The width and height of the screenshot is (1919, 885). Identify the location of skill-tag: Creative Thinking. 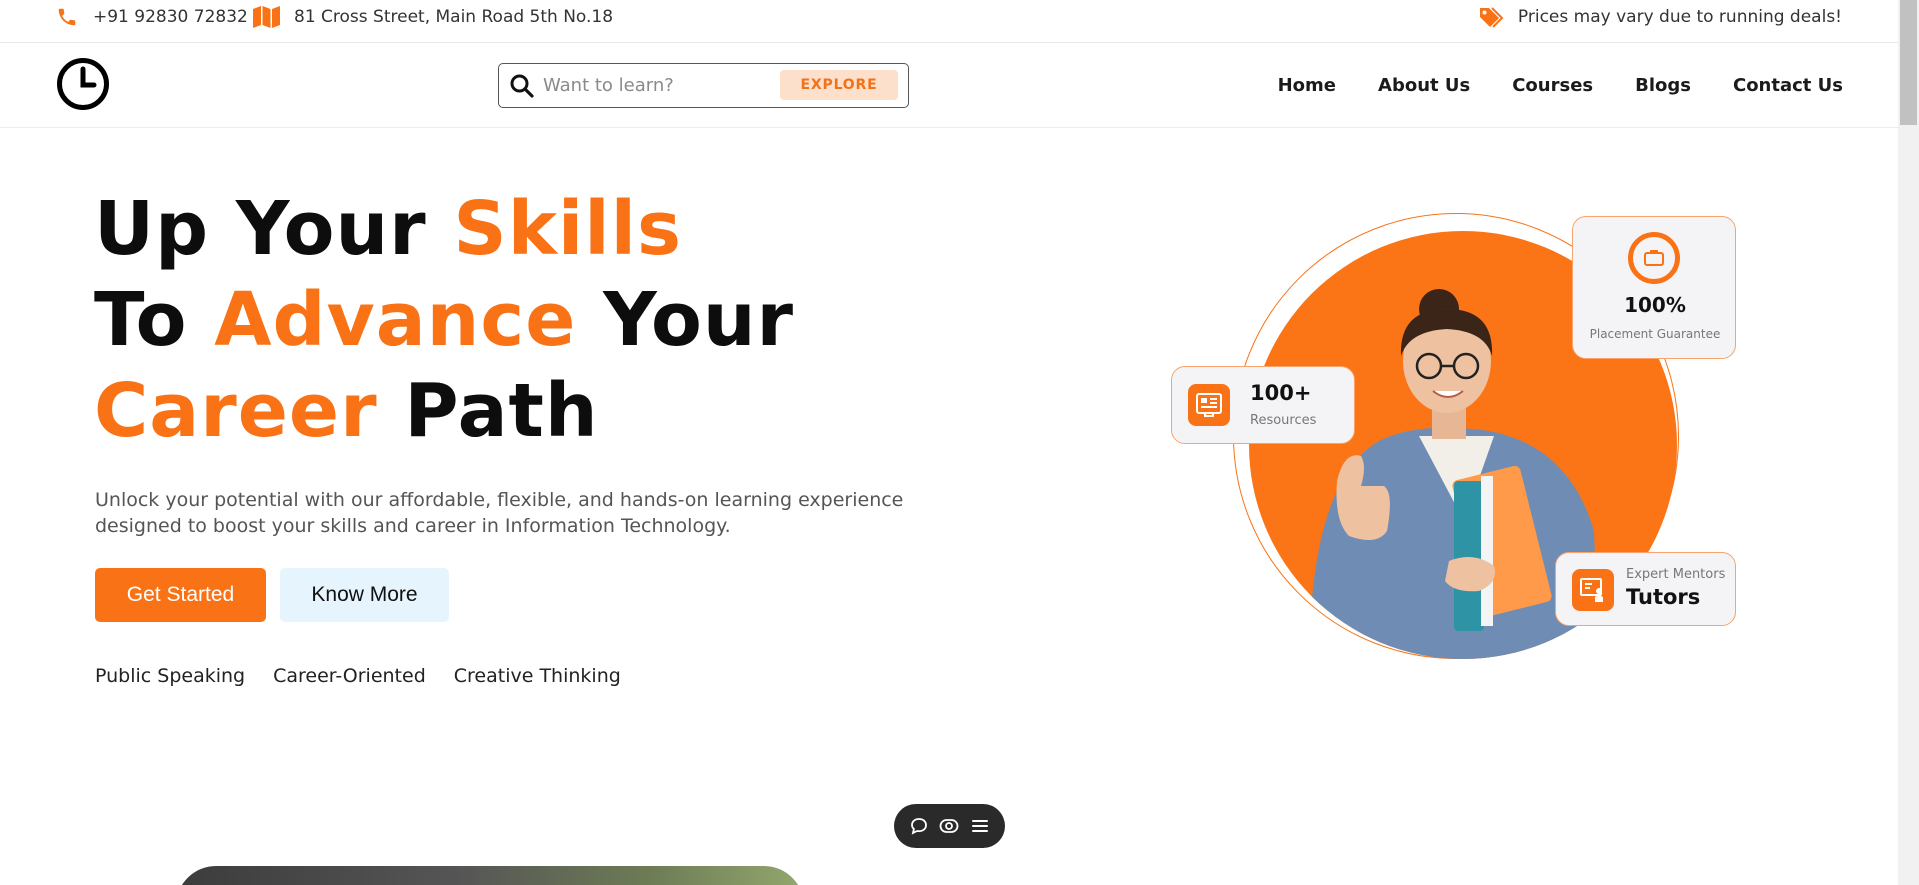
(537, 676).